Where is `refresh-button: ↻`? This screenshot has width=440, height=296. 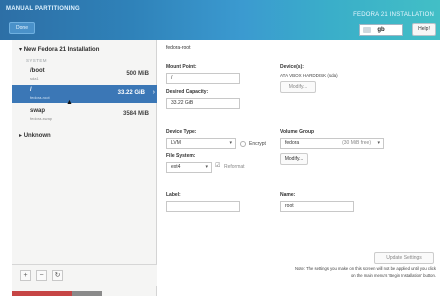
refresh-button: ↻ is located at coordinates (57, 275).